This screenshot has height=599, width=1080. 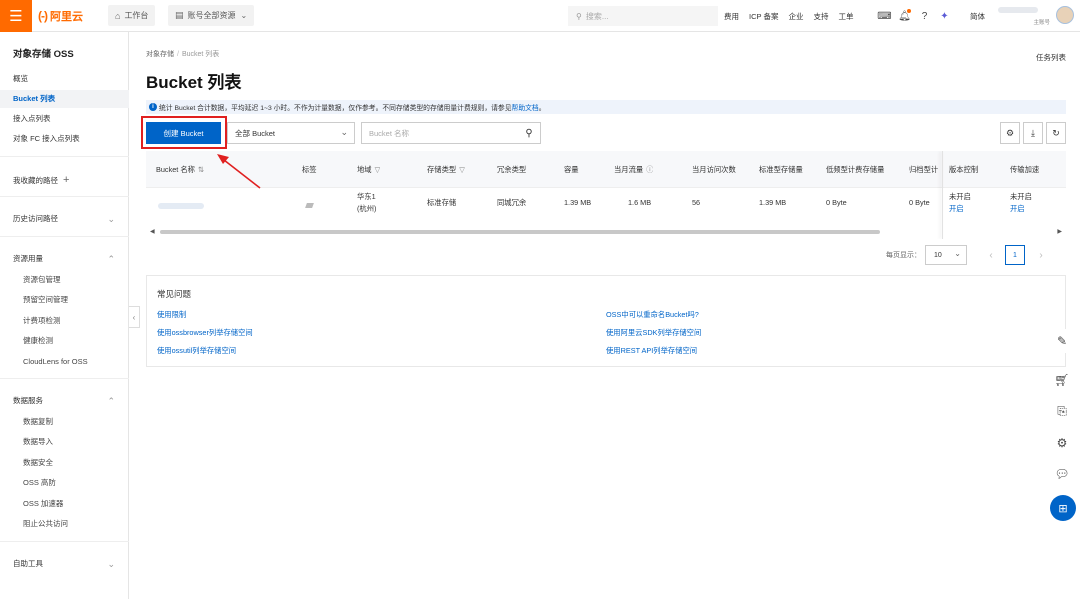 What do you see at coordinates (956, 208) in the screenshot?
I see `enable-versioning-link: 开启` at bounding box center [956, 208].